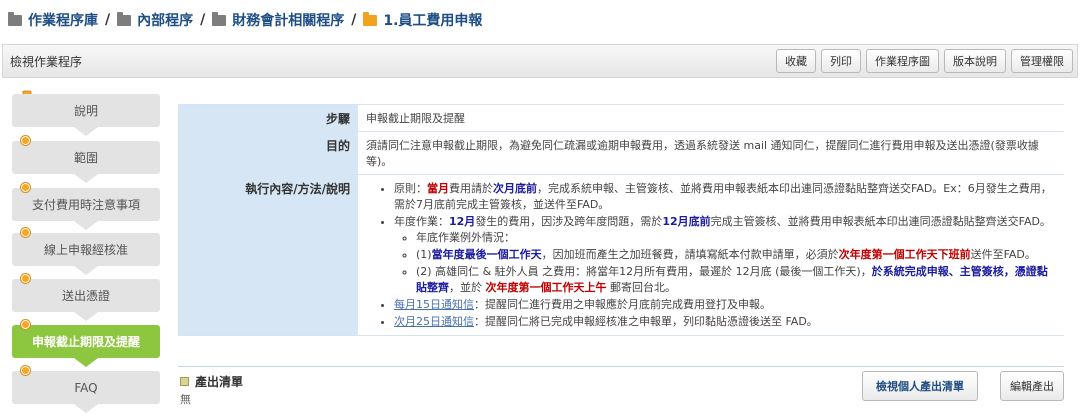 Image resolution: width=1080 pixels, height=416 pixels. Describe the element at coordinates (711, 118) in the screenshot. I see `step-value-cell: 申報截止期限及提醒` at that location.